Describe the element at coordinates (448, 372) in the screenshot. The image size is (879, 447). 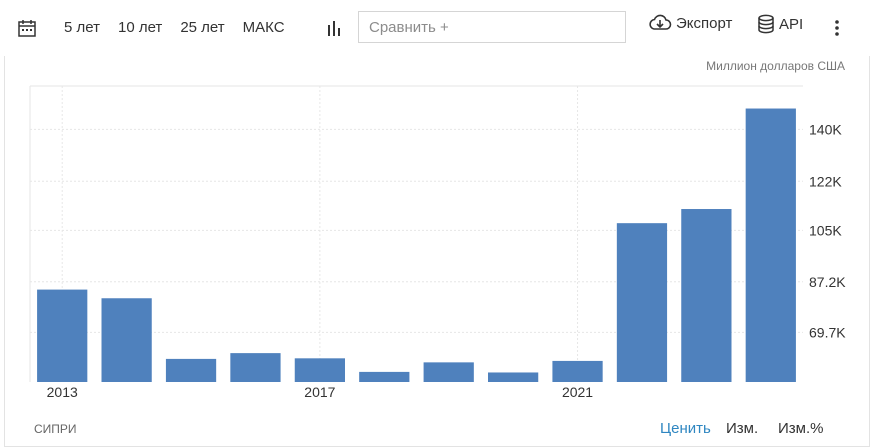
I see `bar-2019` at that location.